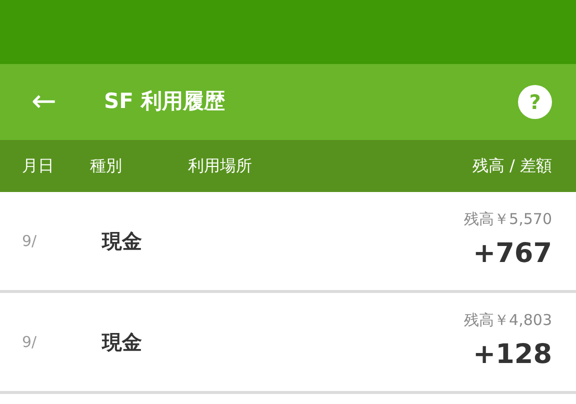 The height and width of the screenshot is (404, 576). Describe the element at coordinates (164, 102) in the screenshot. I see `page-title: SF 利用履歴` at that location.